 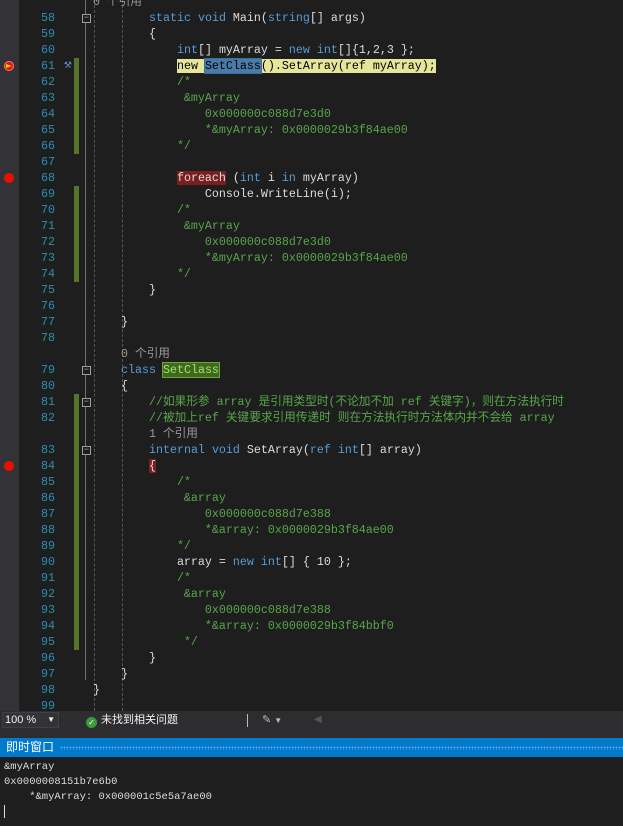 I want to click on code-token: {, so click(x=110, y=386).